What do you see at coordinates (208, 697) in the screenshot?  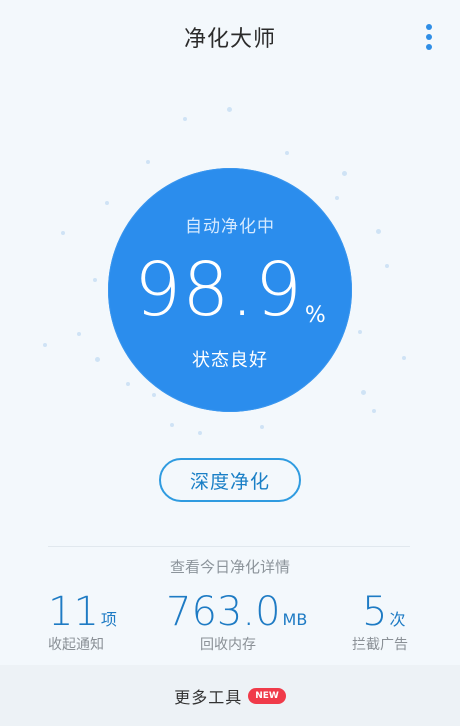 I see `more-tools-label: 更多工具` at bounding box center [208, 697].